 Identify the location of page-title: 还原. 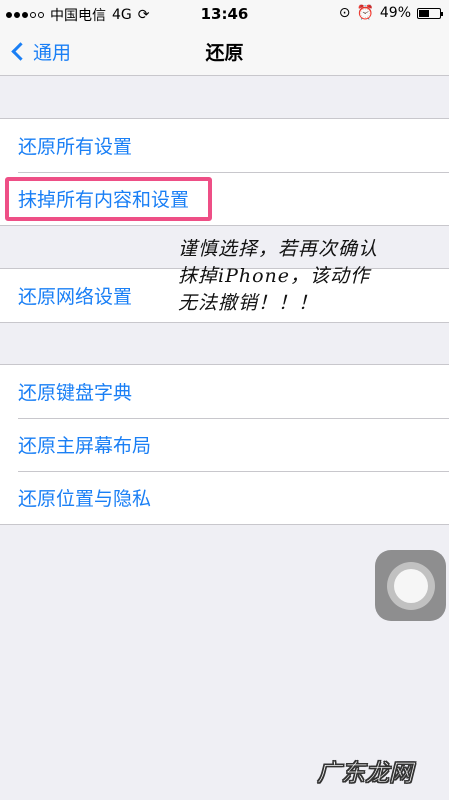
(224, 53).